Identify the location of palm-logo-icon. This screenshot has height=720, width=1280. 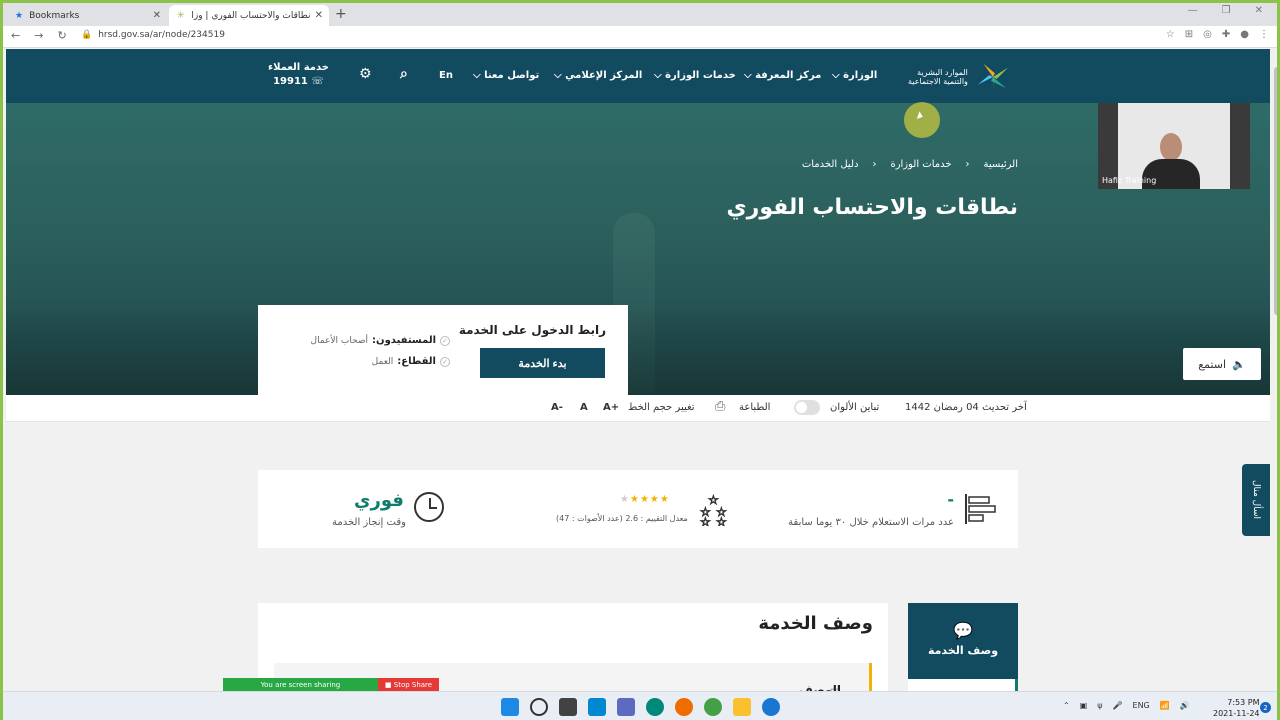
(993, 78).